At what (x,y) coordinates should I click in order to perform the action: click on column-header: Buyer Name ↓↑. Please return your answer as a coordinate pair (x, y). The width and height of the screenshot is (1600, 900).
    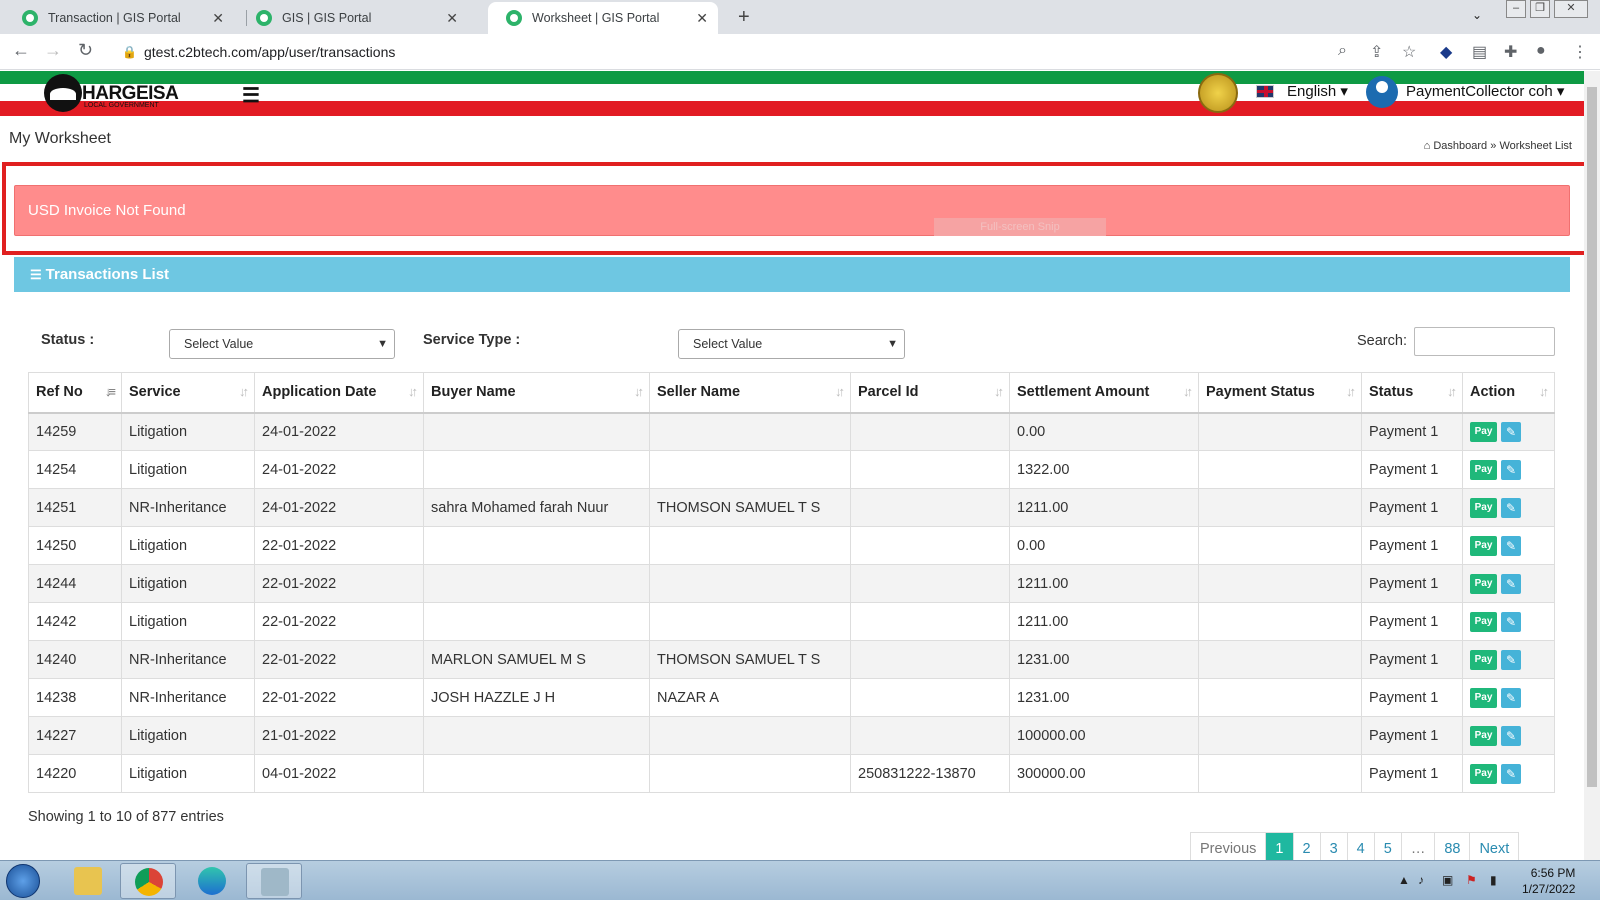
    Looking at the image, I should click on (536, 393).